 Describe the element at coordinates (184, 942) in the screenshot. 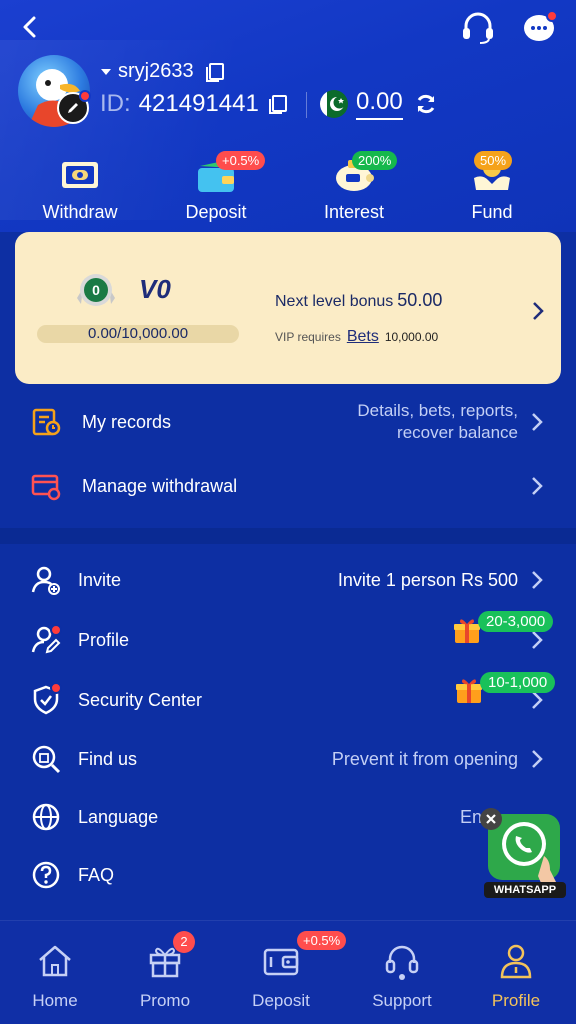

I see `promo-count-badge: 2` at that location.